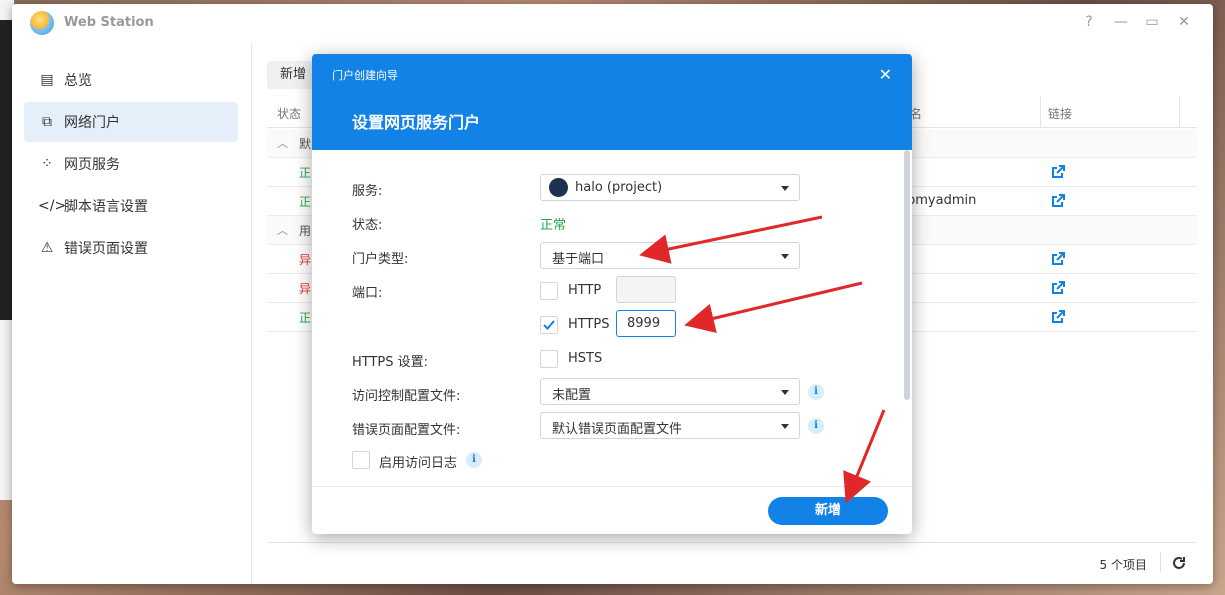  I want to click on dialog-small-title: 门户创建向导, so click(365, 75).